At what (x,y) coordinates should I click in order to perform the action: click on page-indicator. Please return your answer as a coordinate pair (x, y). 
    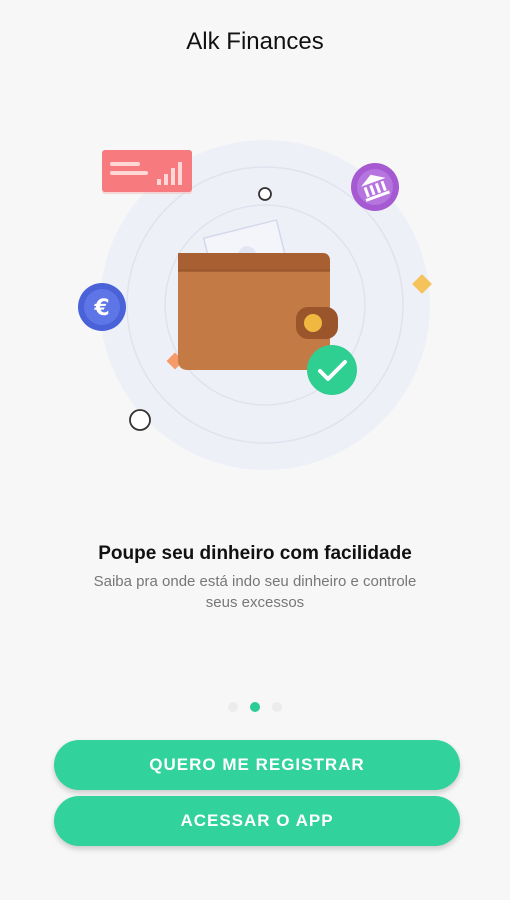
    Looking at the image, I should click on (255, 707).